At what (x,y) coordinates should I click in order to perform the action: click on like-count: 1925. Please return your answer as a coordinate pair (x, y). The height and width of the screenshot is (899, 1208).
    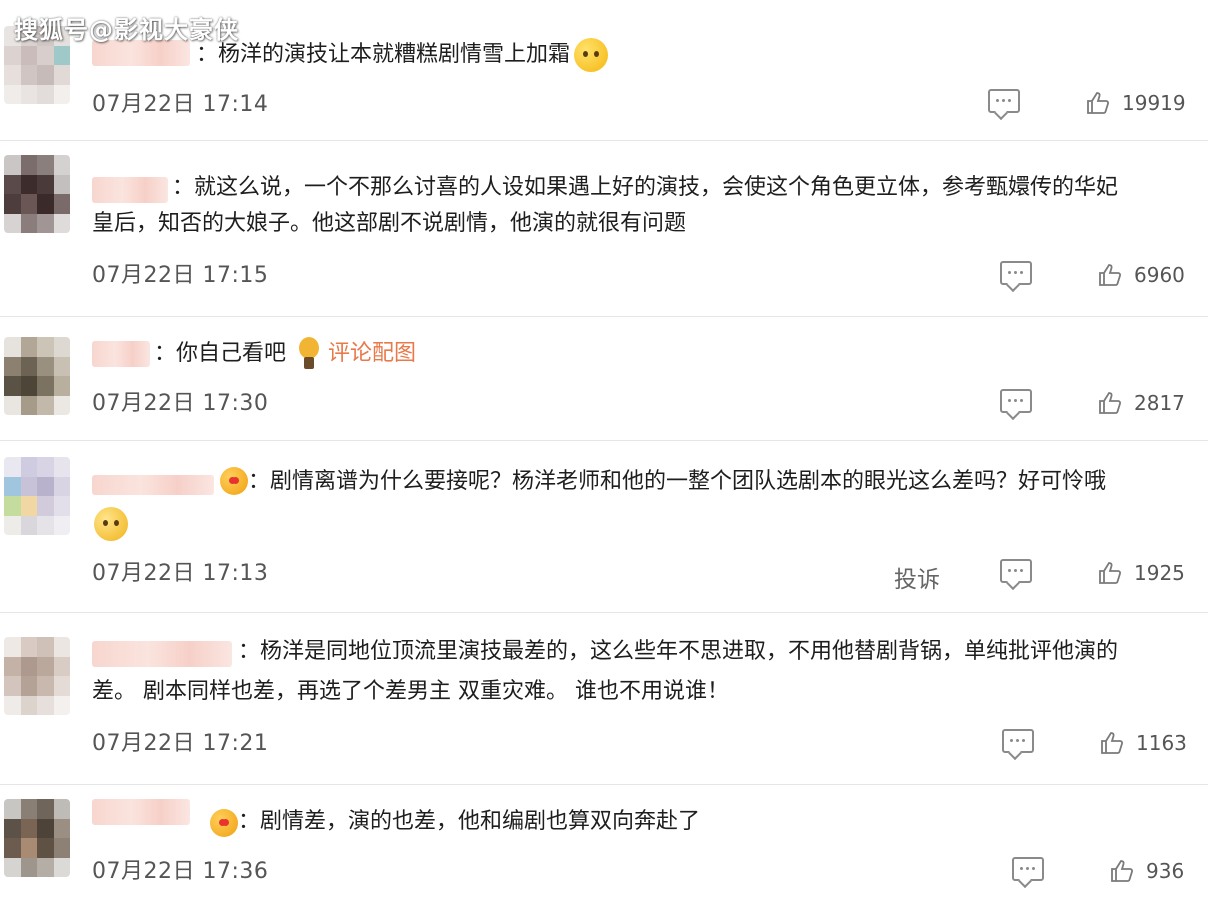
    Looking at the image, I should click on (1159, 573).